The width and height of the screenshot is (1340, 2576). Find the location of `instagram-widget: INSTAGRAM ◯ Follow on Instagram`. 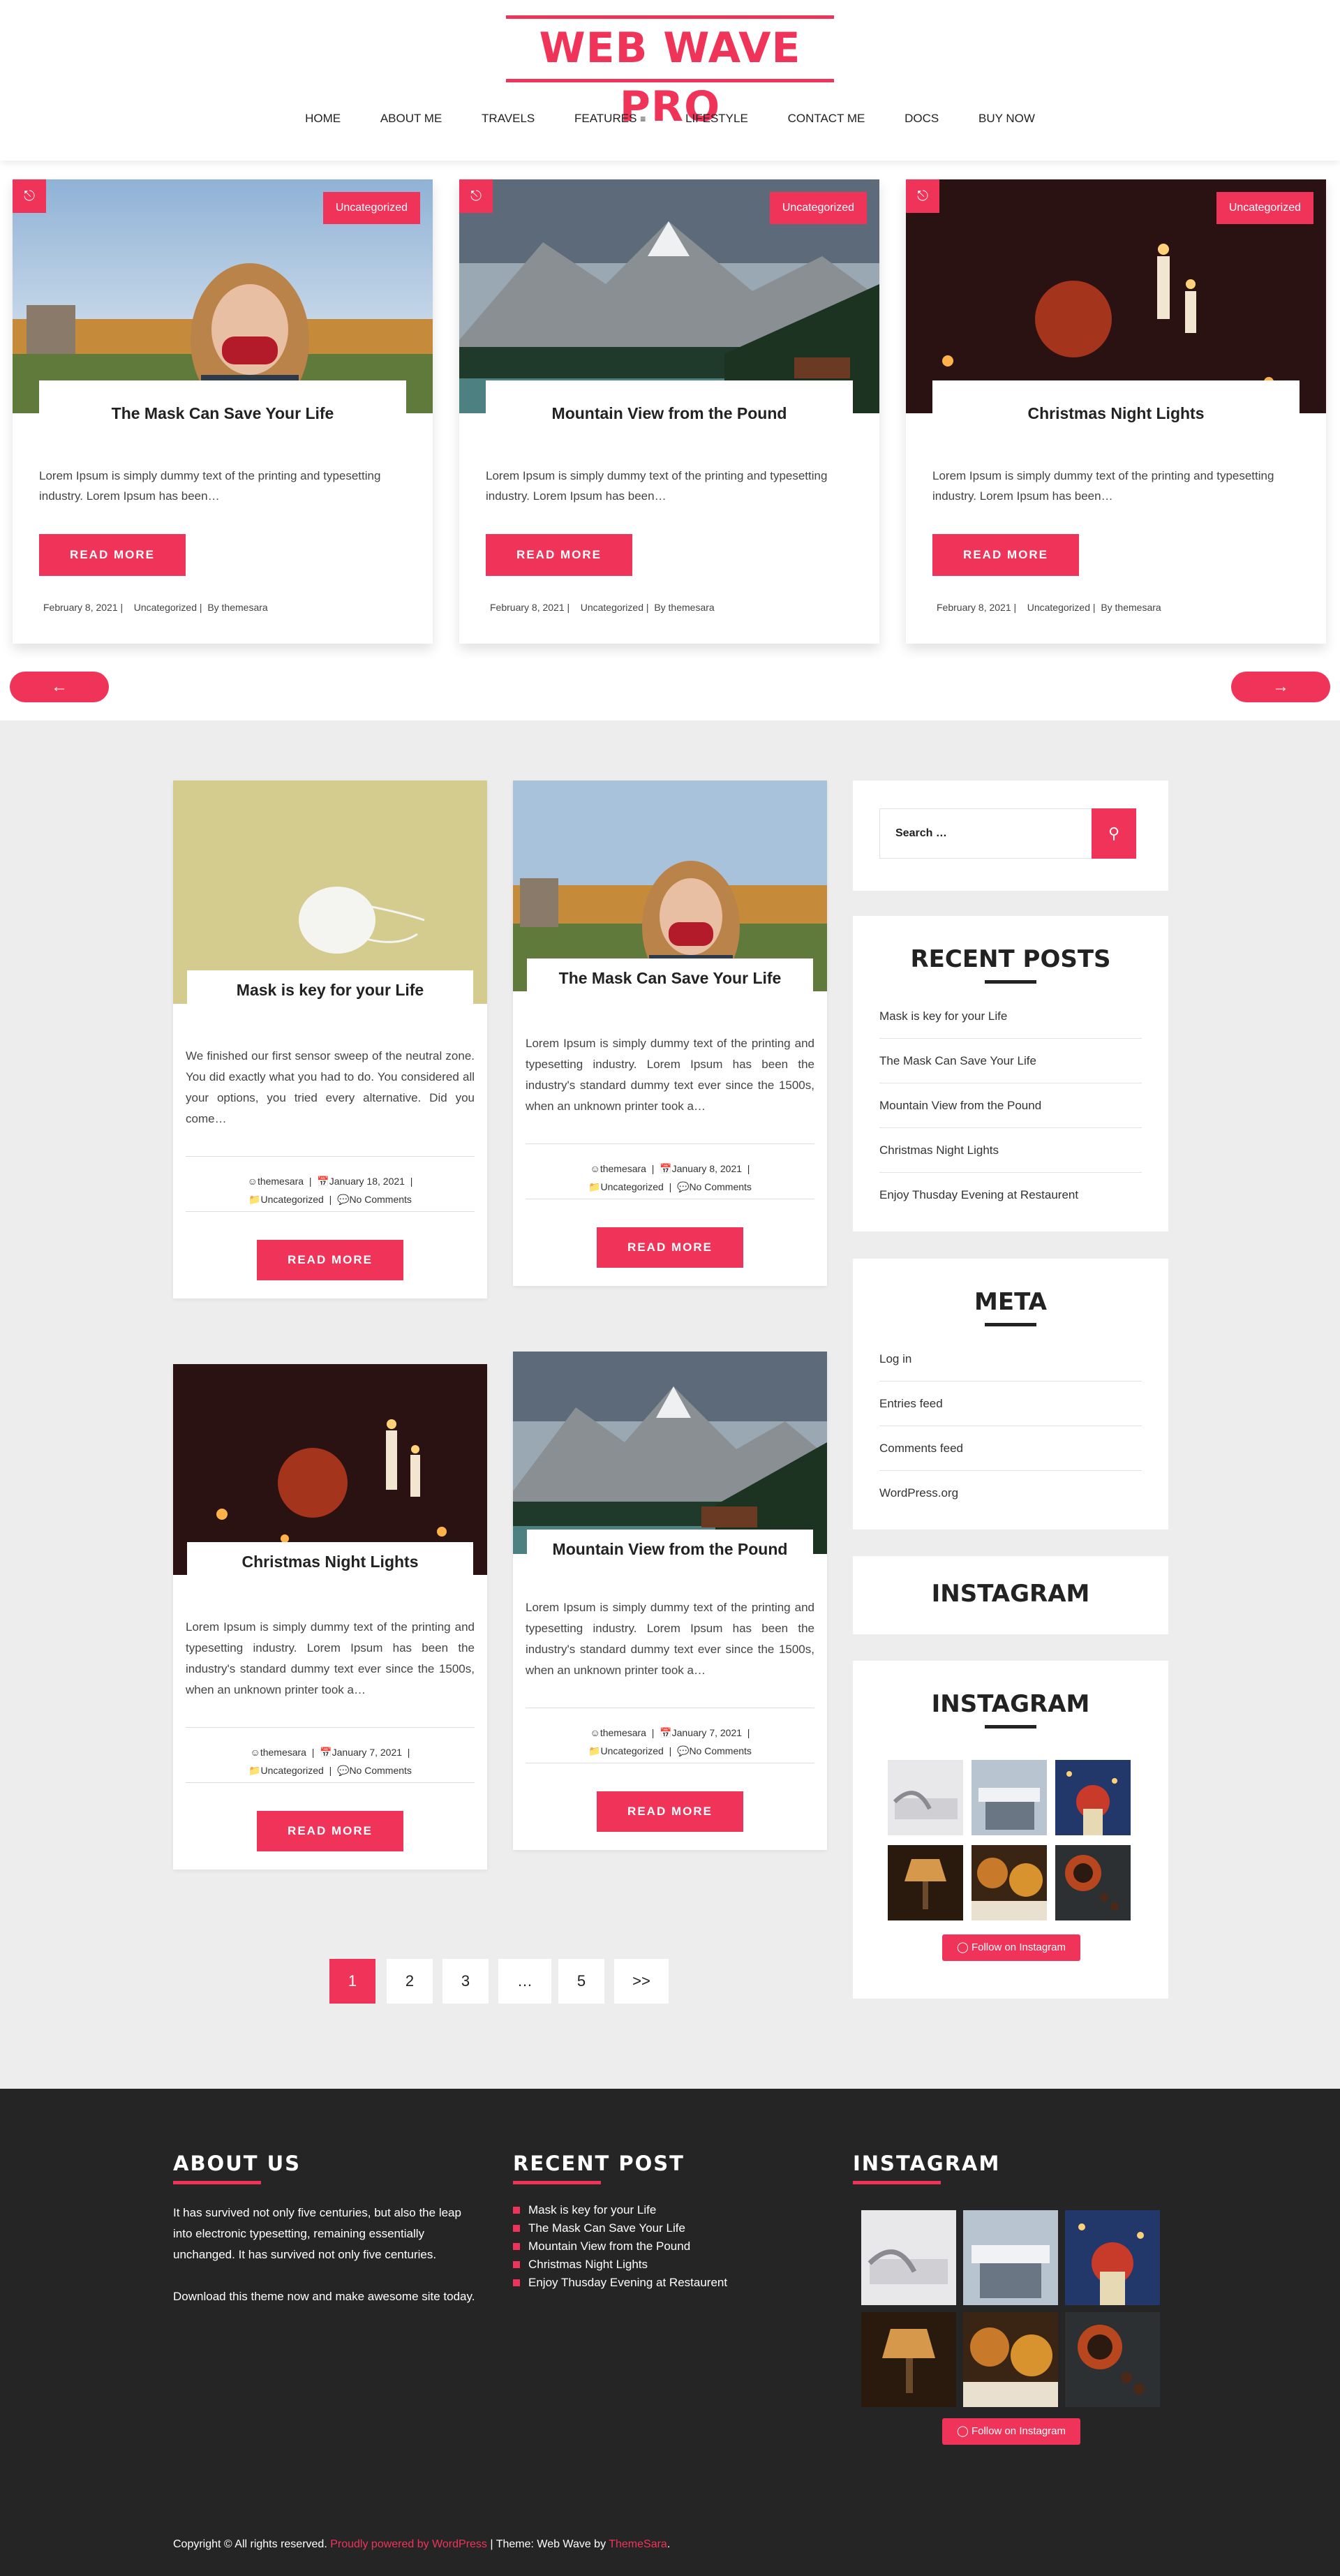

instagram-widget: INSTAGRAM ◯ Follow on Instagram is located at coordinates (1010, 1830).